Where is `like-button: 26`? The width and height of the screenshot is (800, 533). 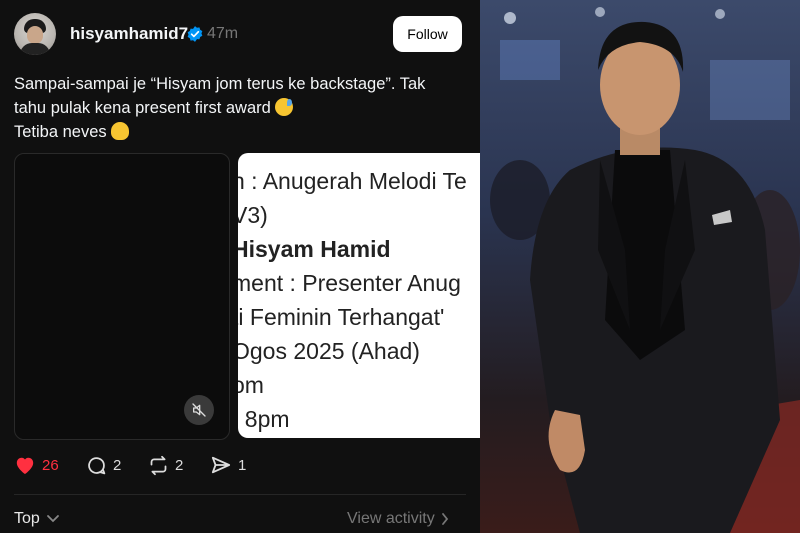
like-button: 26 is located at coordinates (36, 465).